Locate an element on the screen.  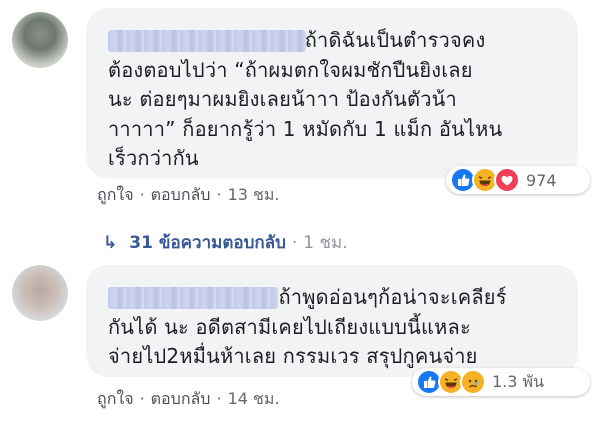
comment-actions: ถูกใจ · ตอบกลับ · 13 ชม. is located at coordinates (188, 195).